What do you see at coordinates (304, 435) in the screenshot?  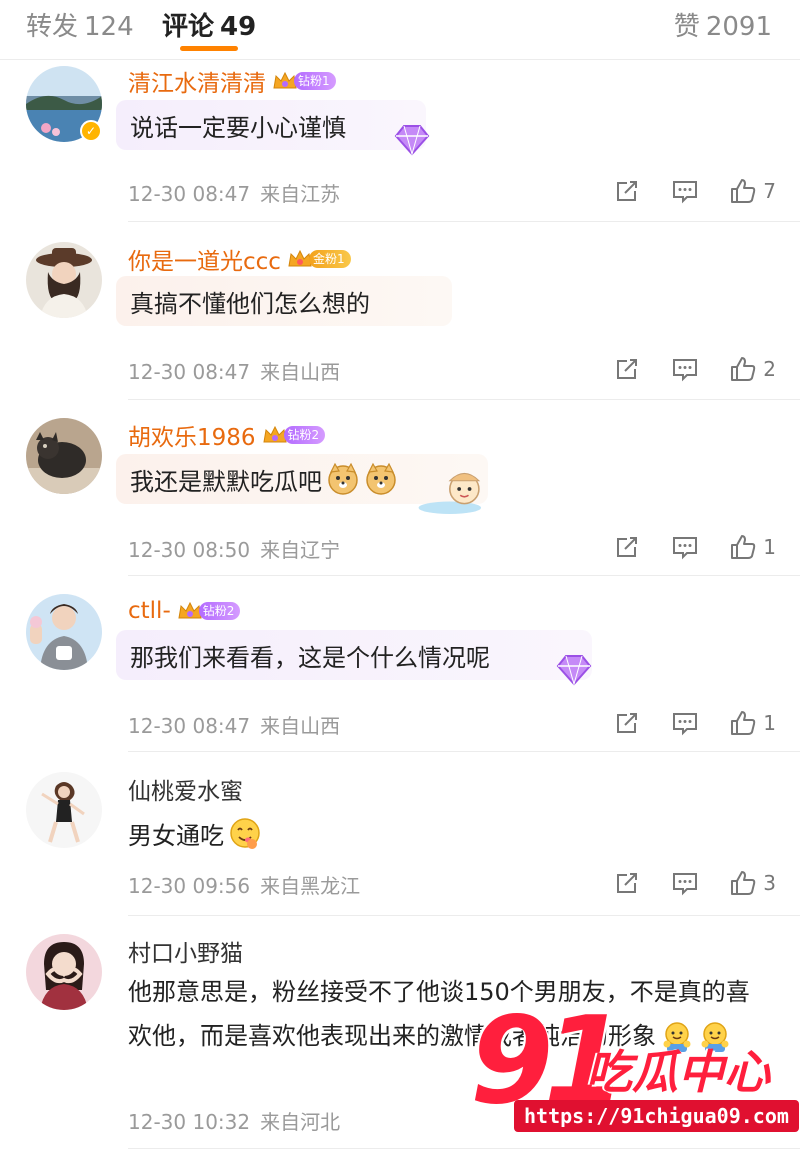 I see `fan-level-label: 钻粉2` at bounding box center [304, 435].